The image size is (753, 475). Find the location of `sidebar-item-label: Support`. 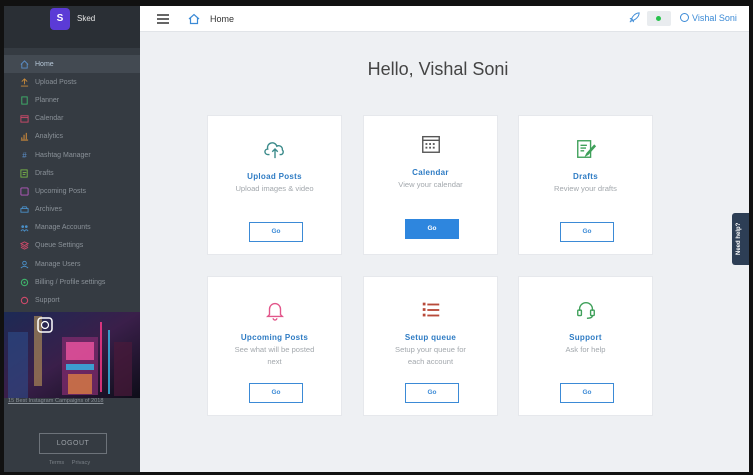

sidebar-item-label: Support is located at coordinates (47, 301).